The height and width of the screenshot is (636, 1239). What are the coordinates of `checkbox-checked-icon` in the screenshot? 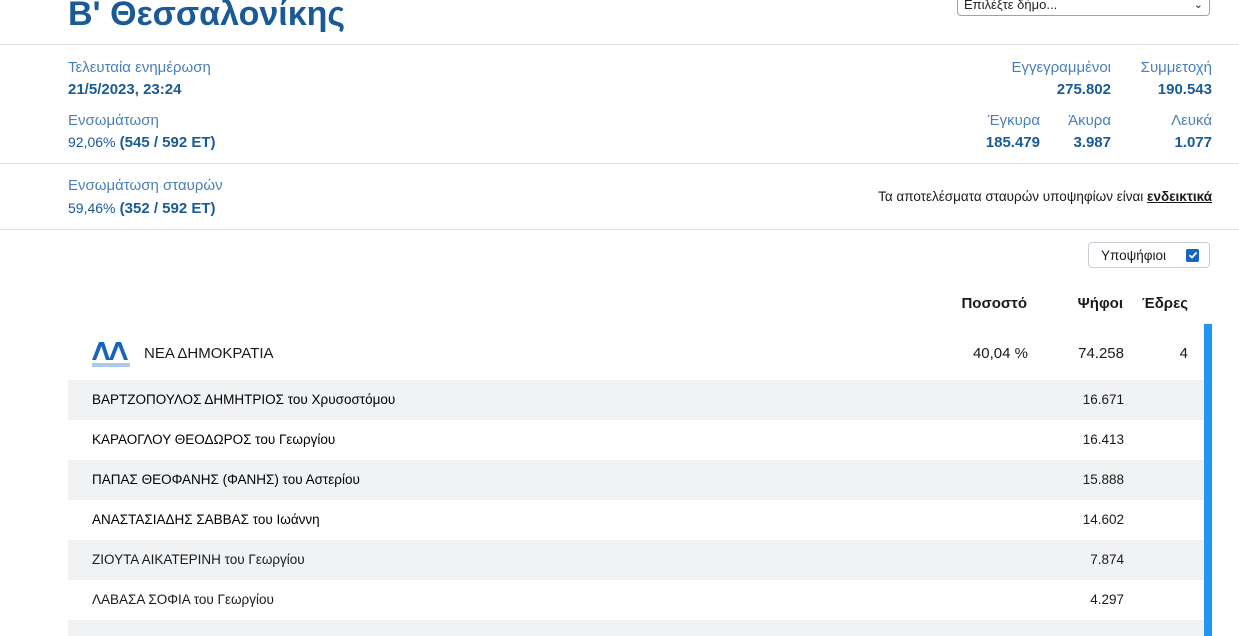 It's located at (1192, 255).